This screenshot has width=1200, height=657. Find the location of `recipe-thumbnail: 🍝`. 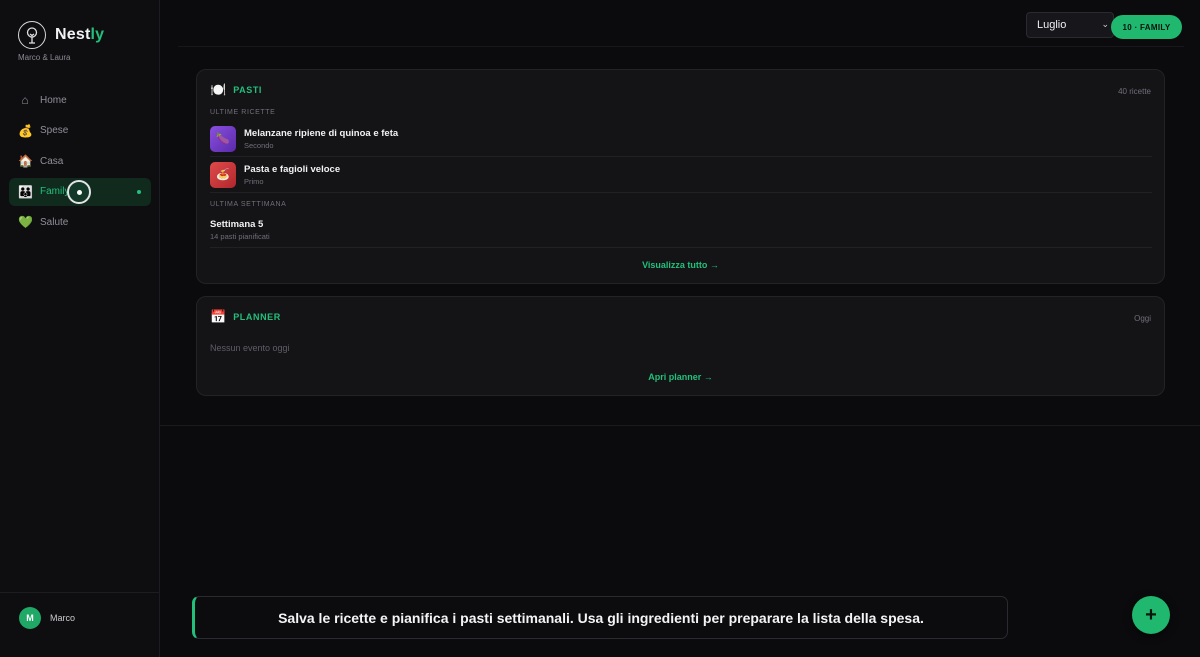

recipe-thumbnail: 🍝 is located at coordinates (223, 174).